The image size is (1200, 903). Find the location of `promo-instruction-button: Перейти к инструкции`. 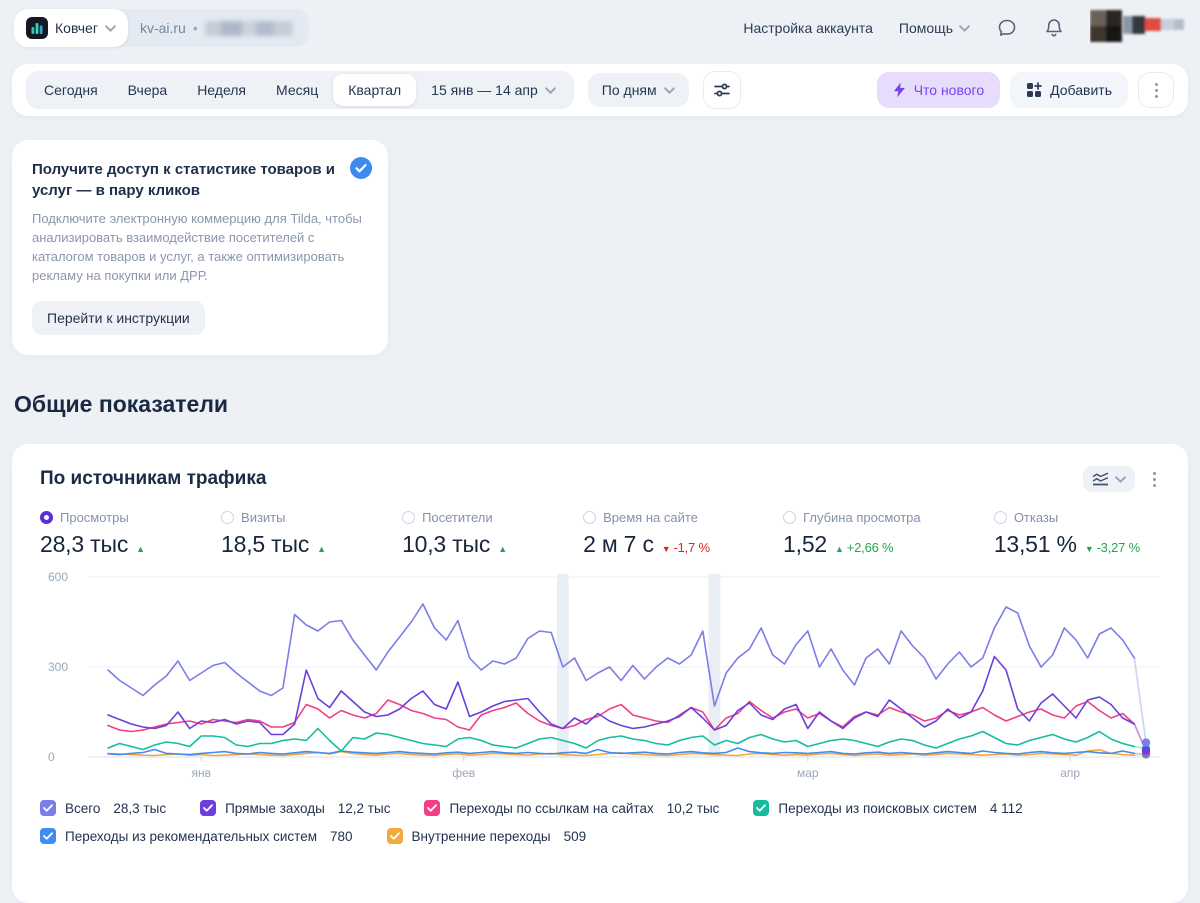

promo-instruction-button: Перейти к инструкции is located at coordinates (118, 318).